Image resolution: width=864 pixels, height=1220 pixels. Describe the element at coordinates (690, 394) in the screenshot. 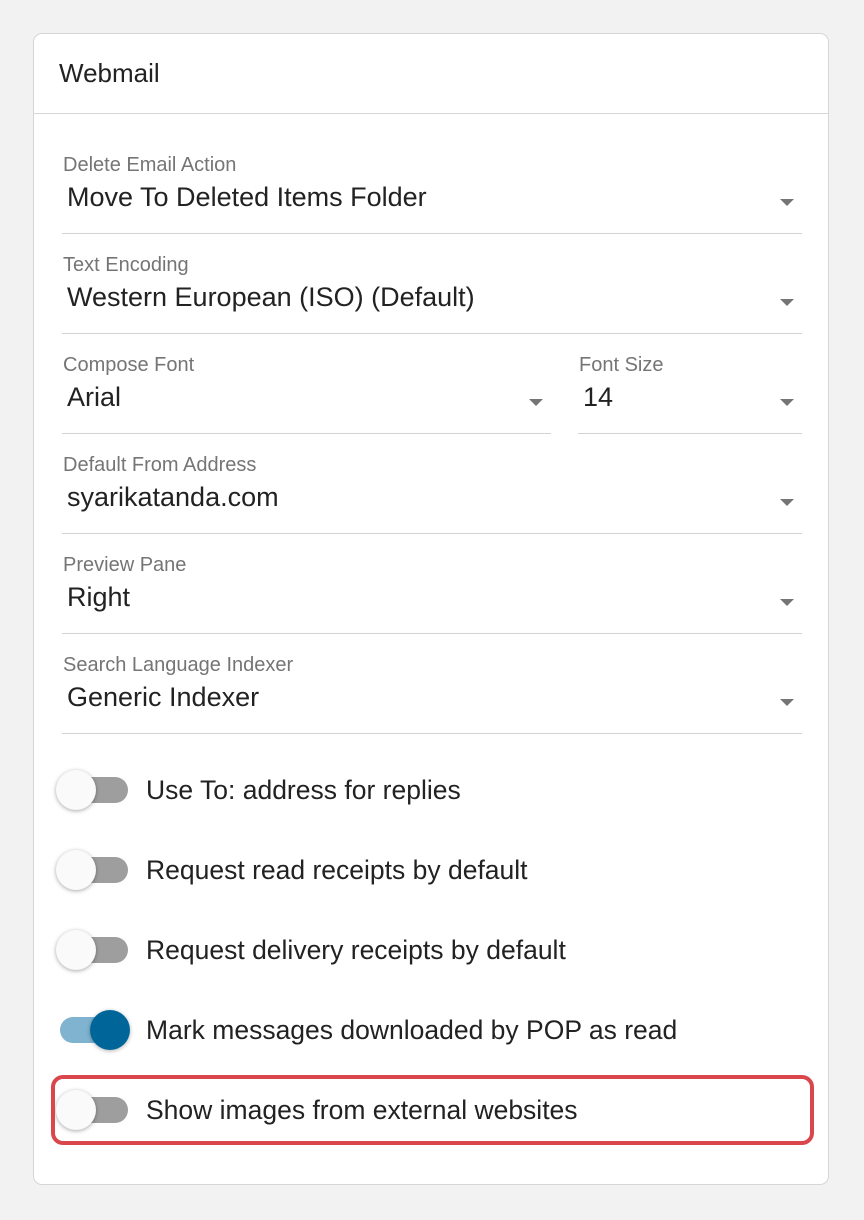

I see `font-size-select: Font Size 14` at that location.